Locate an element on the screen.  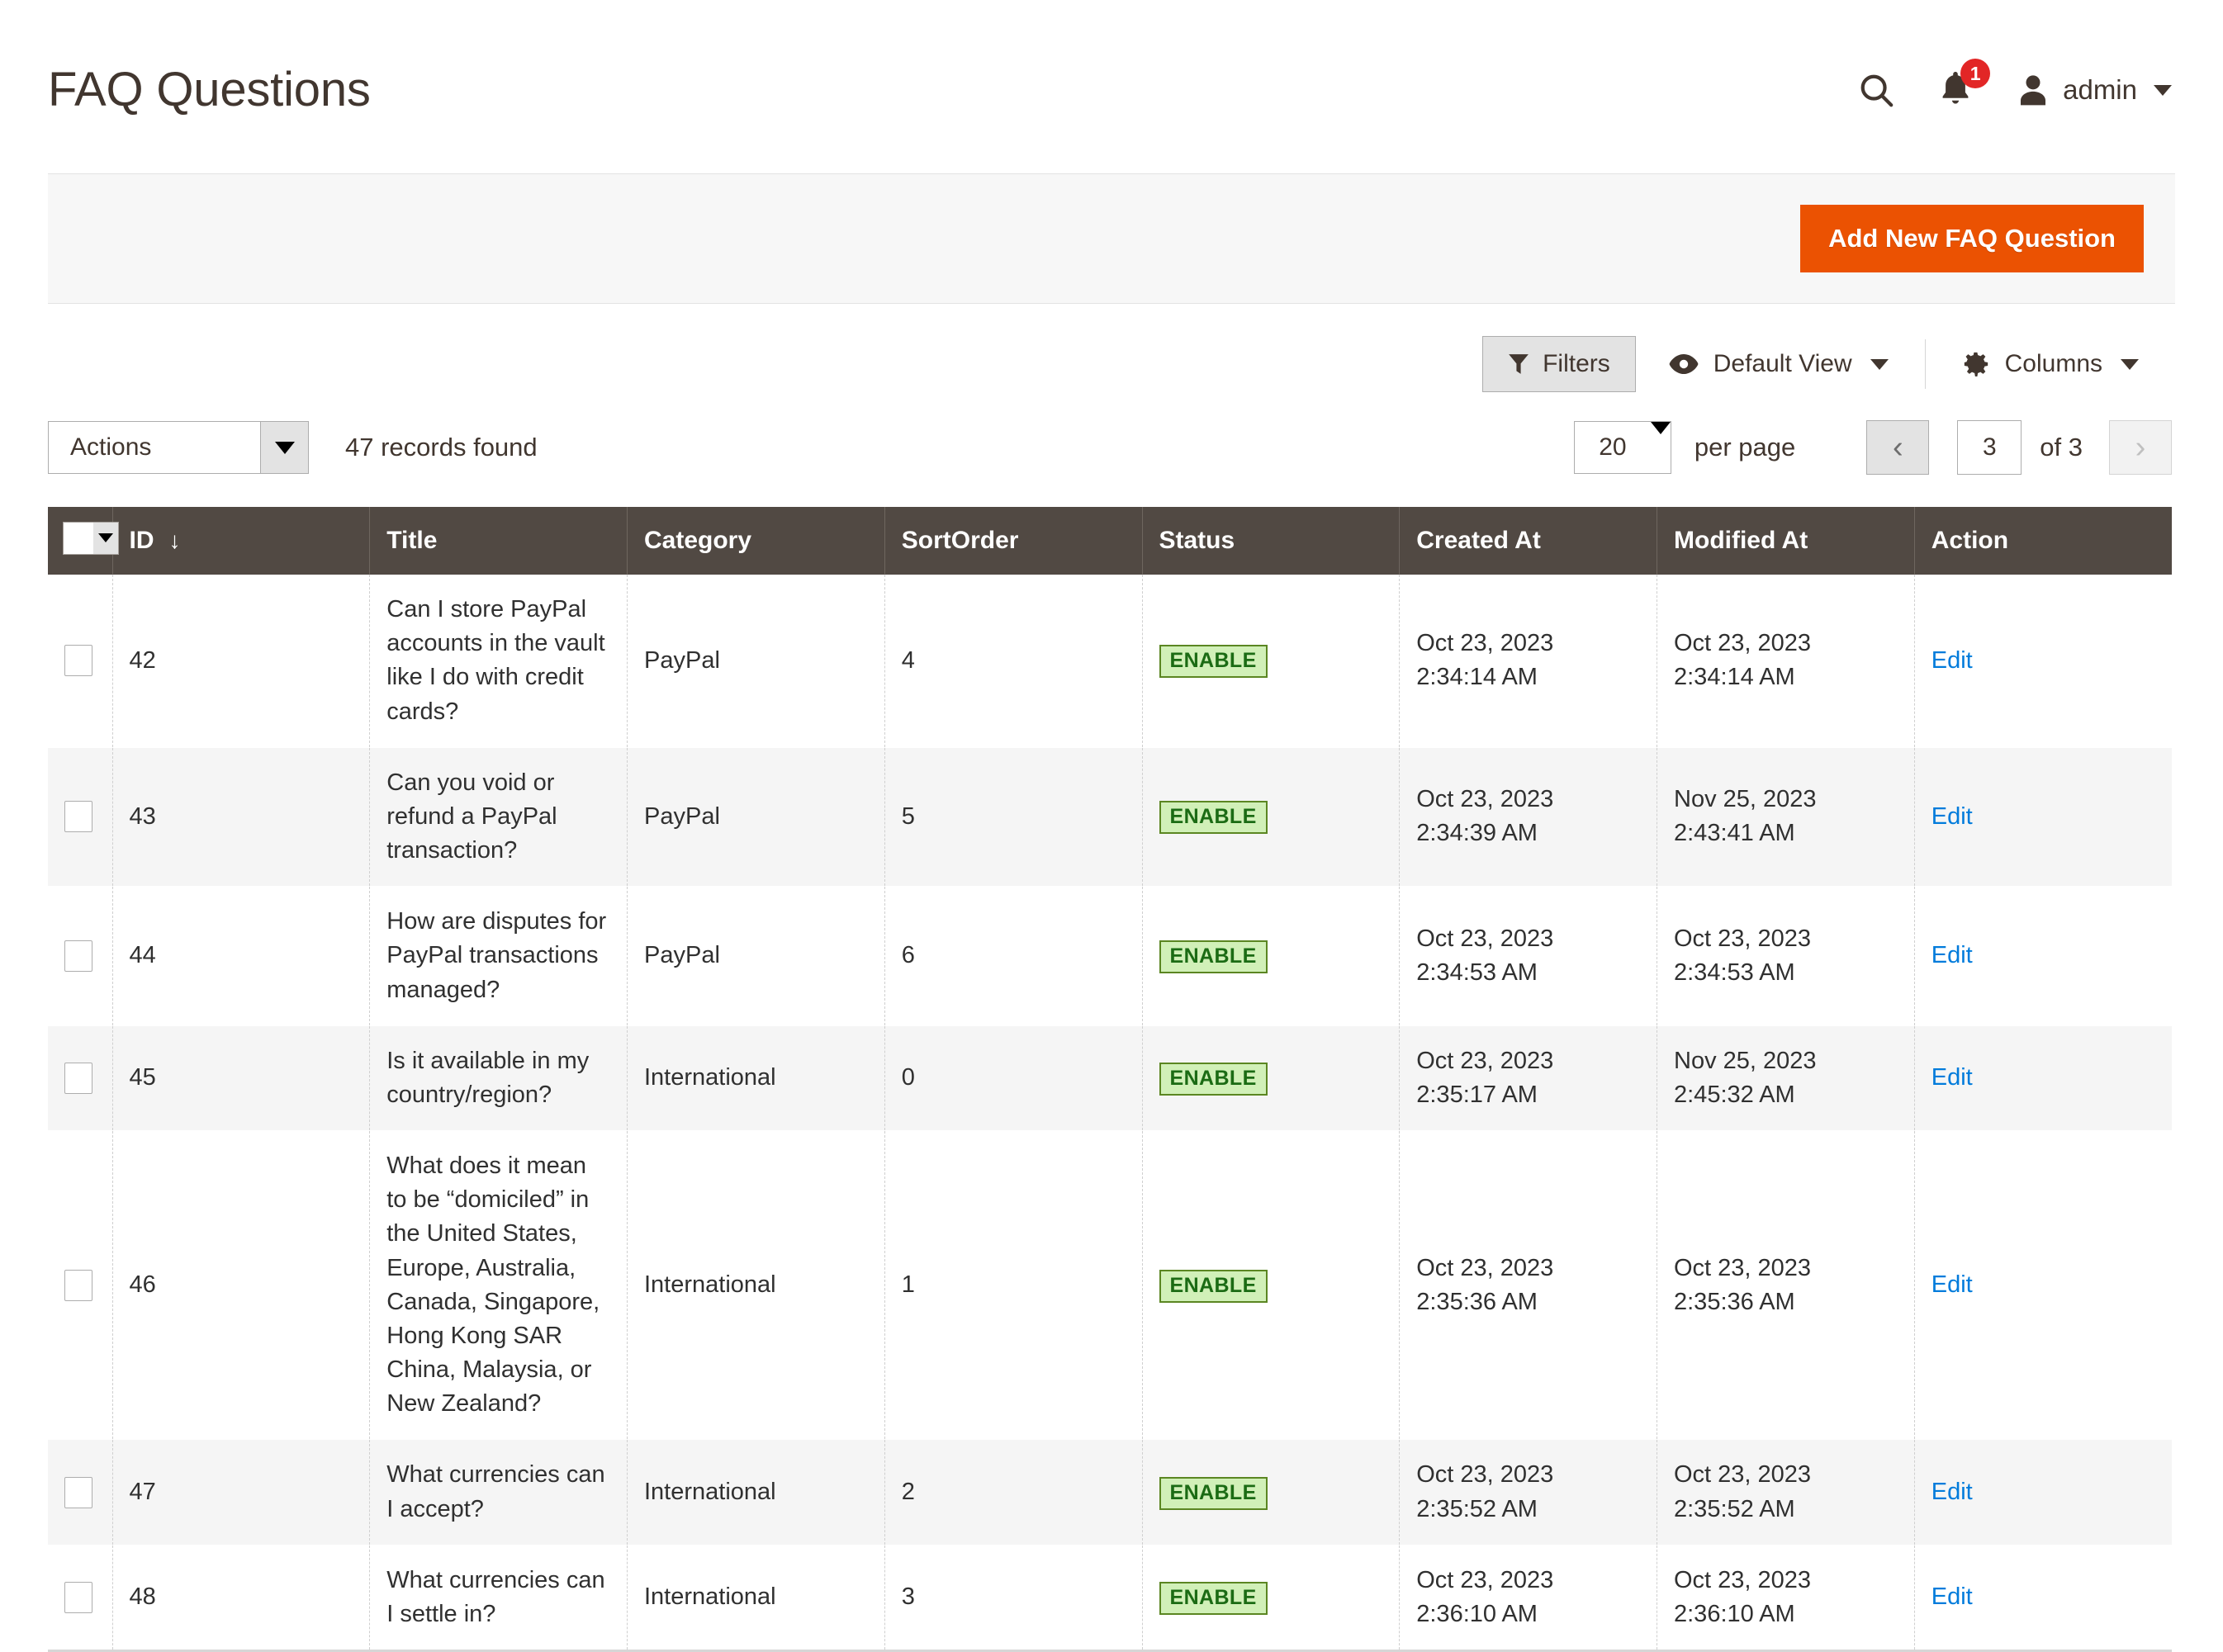
column-header-category: Category is located at coordinates (756, 541).